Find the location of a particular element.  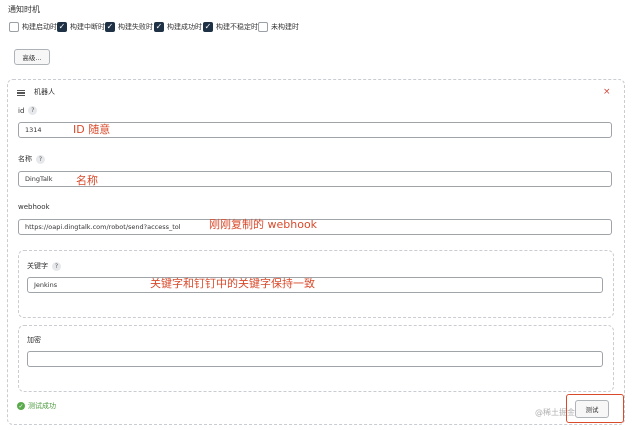

notify-option-start: 构建启动时 is located at coordinates (33, 27).